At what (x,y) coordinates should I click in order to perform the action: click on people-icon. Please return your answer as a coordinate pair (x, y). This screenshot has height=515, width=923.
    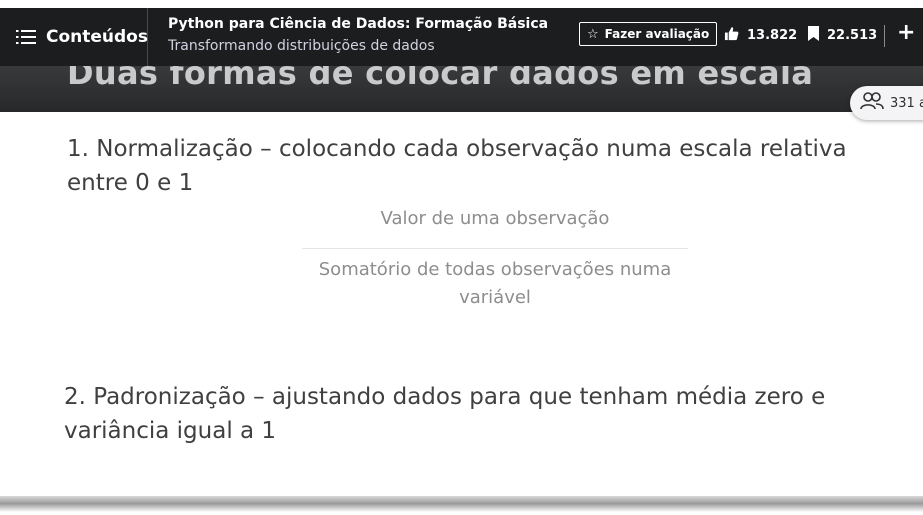
    Looking at the image, I should click on (872, 103).